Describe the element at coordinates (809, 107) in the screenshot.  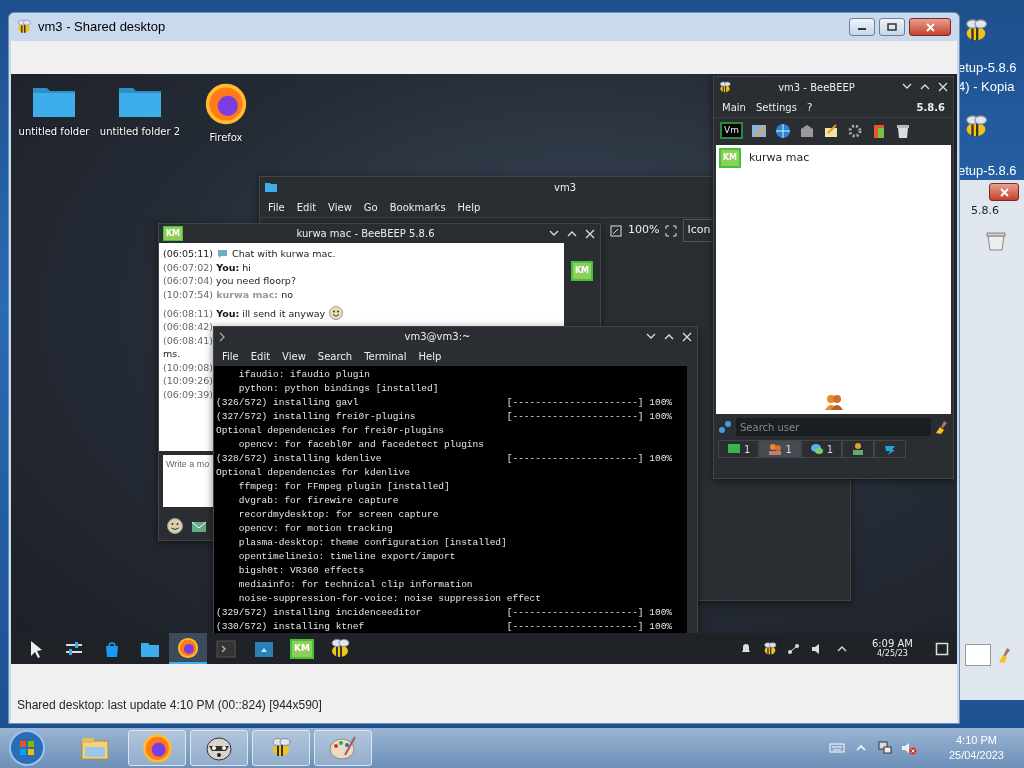
I see `menu-item: ?` at that location.